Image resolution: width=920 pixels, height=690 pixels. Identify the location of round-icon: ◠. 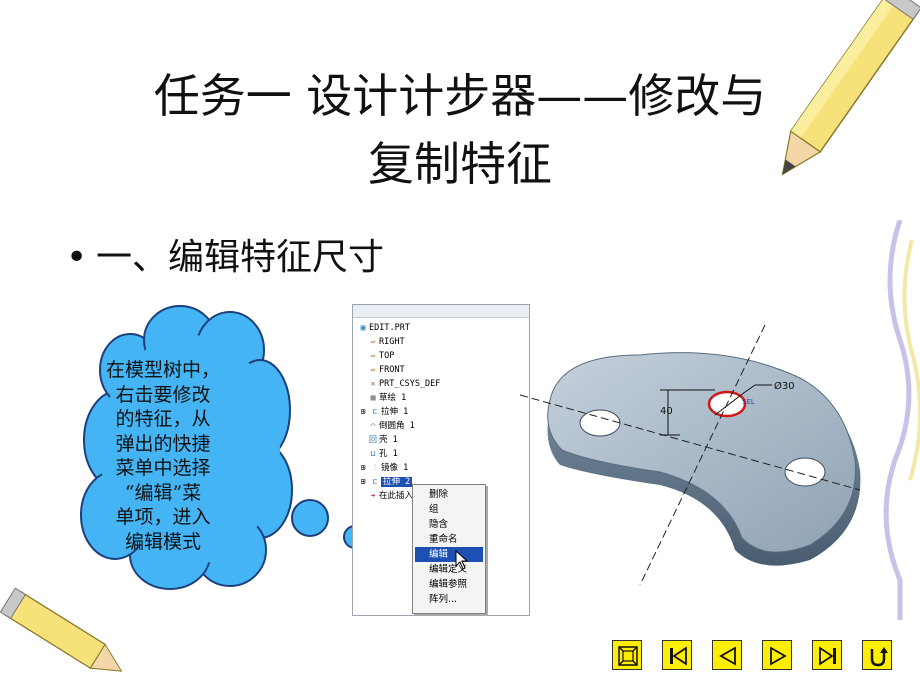
(373, 425).